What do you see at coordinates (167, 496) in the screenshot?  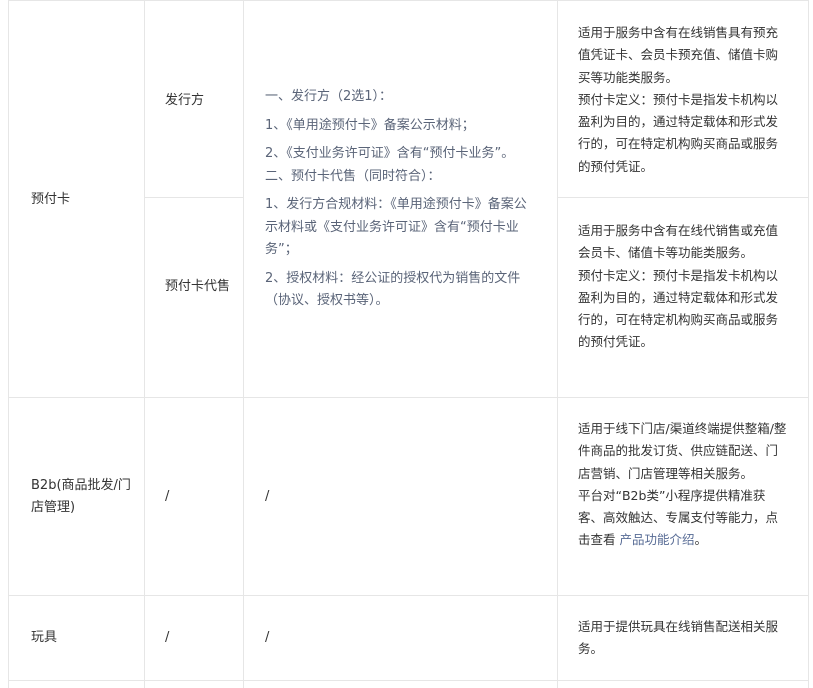 I see `subcategory-b2b: /` at bounding box center [167, 496].